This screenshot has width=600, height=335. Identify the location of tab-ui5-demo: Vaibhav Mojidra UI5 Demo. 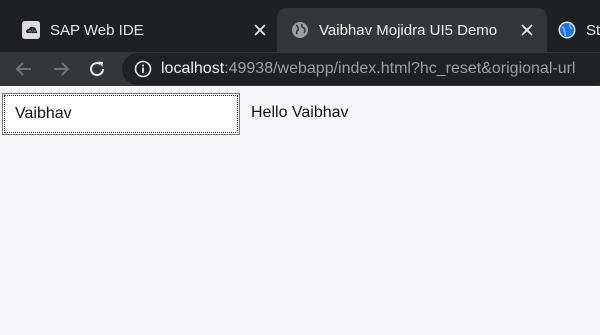
(412, 30).